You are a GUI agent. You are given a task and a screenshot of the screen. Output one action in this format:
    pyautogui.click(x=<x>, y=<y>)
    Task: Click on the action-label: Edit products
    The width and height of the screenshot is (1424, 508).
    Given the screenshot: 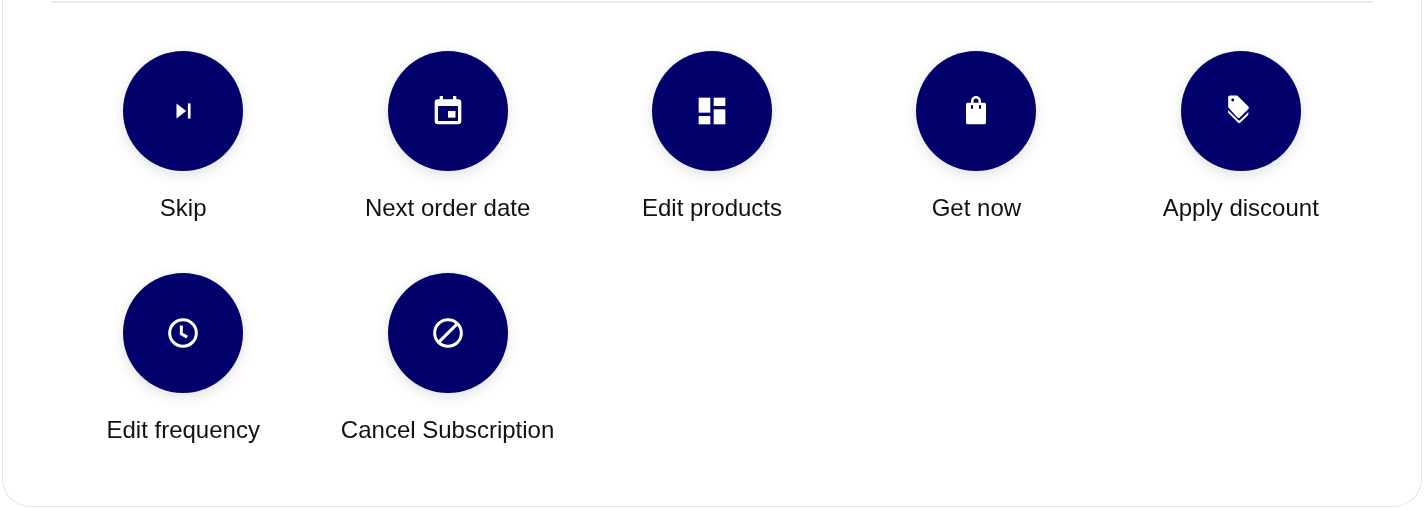 What is the action you would take?
    pyautogui.click(x=712, y=208)
    